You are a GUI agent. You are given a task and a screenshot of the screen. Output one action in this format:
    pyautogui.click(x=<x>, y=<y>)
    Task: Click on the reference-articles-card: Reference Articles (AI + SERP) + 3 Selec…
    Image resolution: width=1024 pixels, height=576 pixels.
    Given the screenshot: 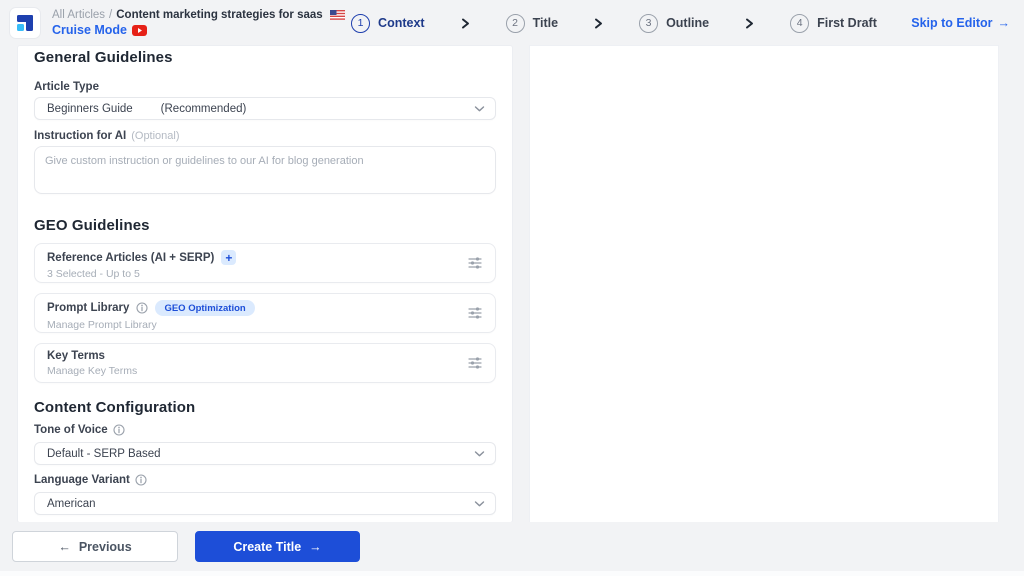 What is the action you would take?
    pyautogui.click(x=265, y=263)
    